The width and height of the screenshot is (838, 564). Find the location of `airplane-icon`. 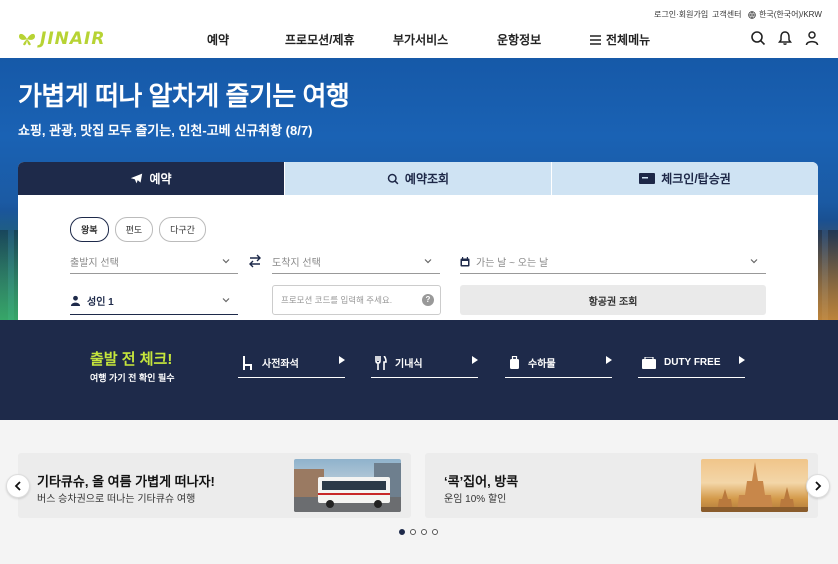

airplane-icon is located at coordinates (137, 178).